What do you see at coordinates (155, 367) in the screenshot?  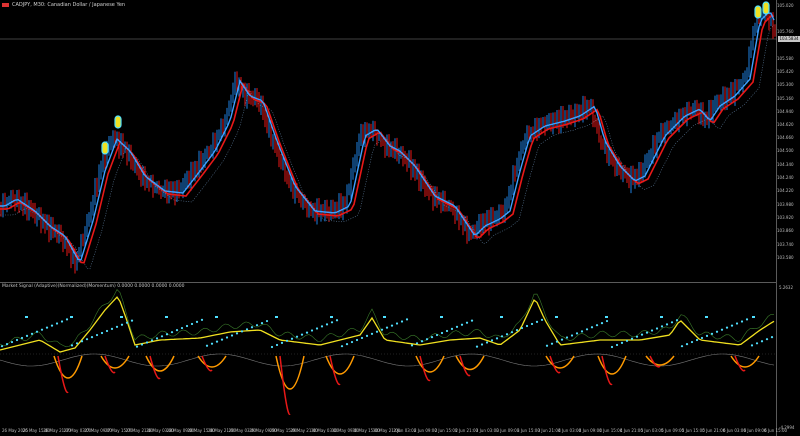 I see `indicator-negative-spike-red` at bounding box center [155, 367].